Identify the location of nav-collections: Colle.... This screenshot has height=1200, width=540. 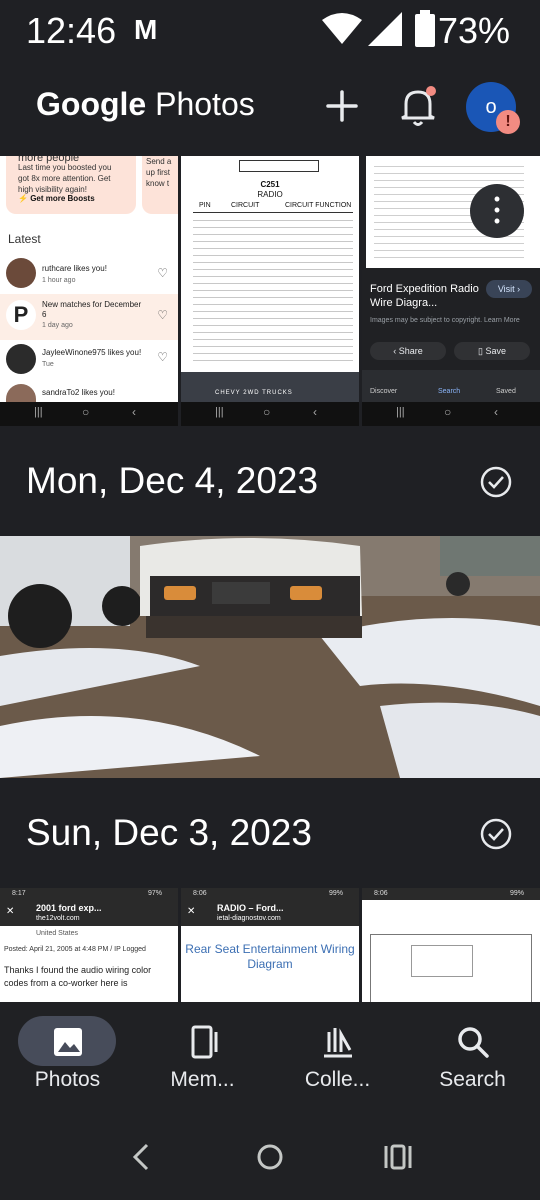
(337, 1057).